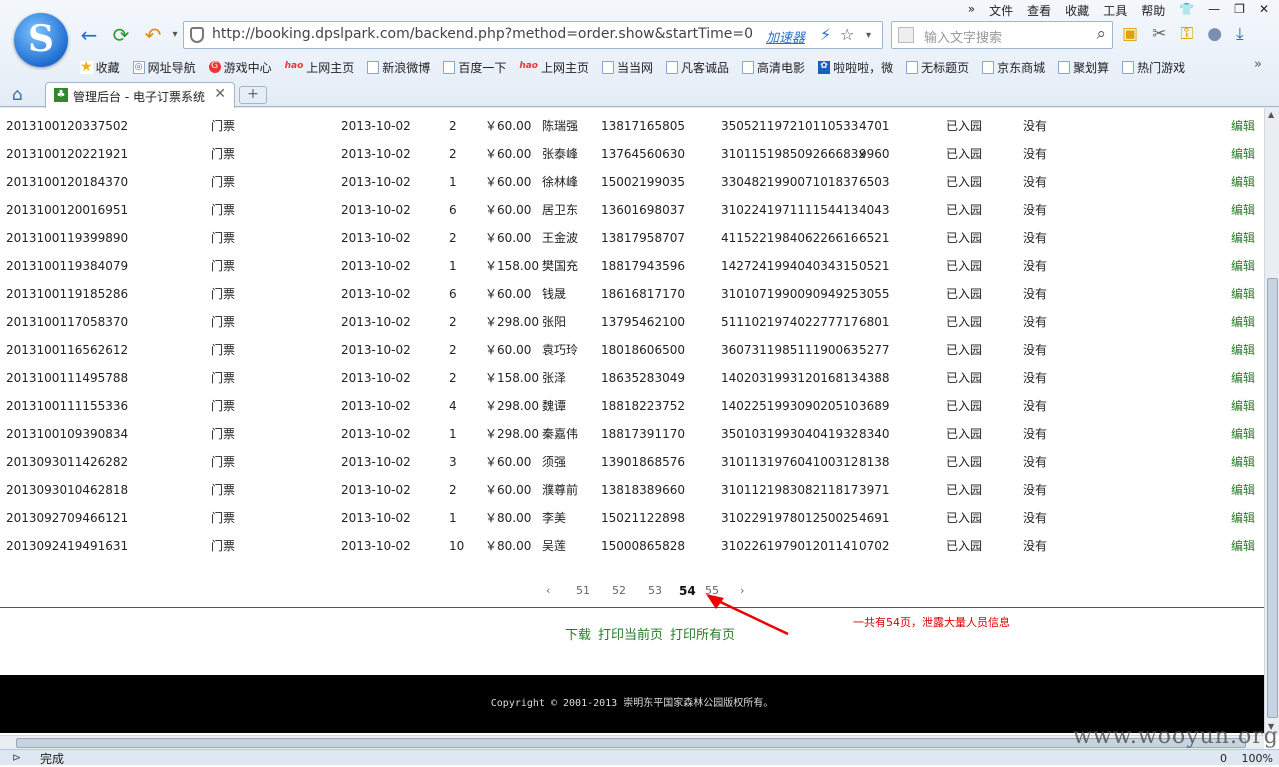  I want to click on scissors-icon: ✂, so click(1159, 34).